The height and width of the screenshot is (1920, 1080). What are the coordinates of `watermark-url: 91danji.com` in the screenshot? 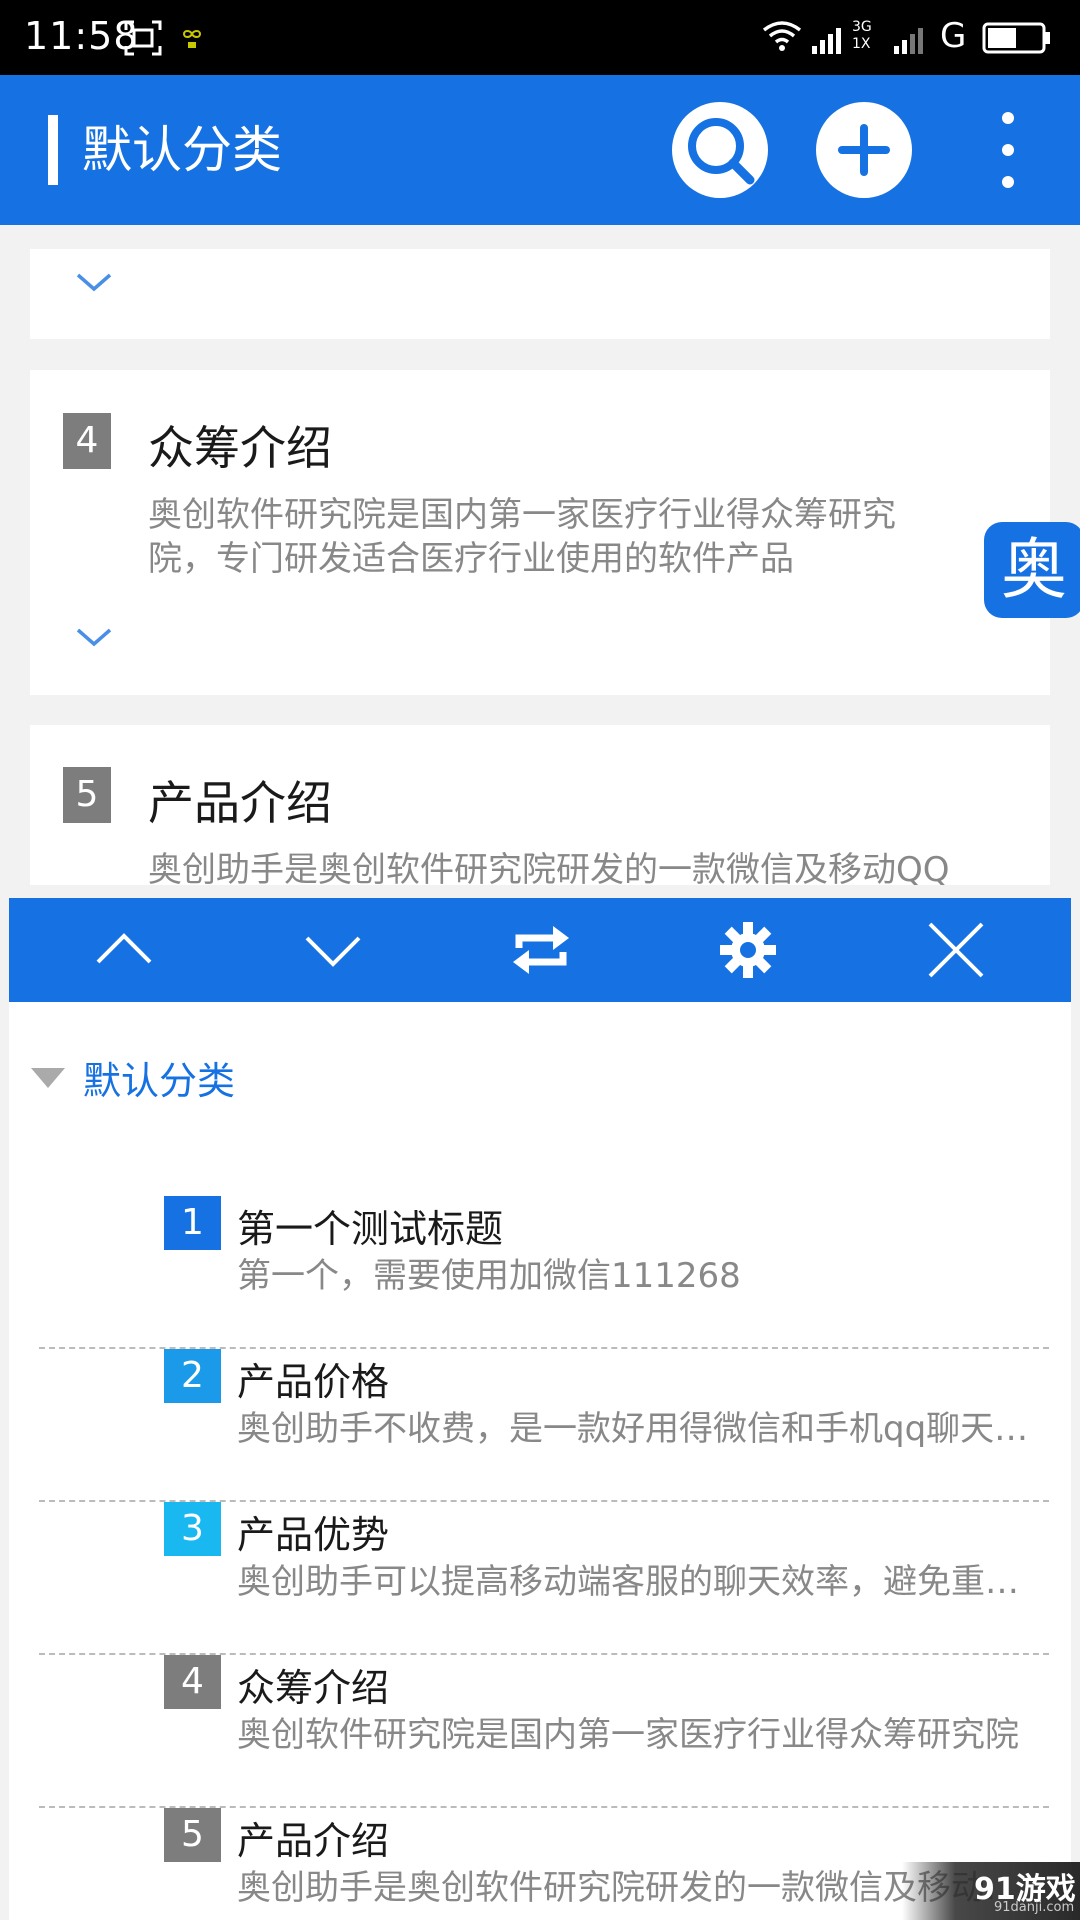 It's located at (1034, 1907).